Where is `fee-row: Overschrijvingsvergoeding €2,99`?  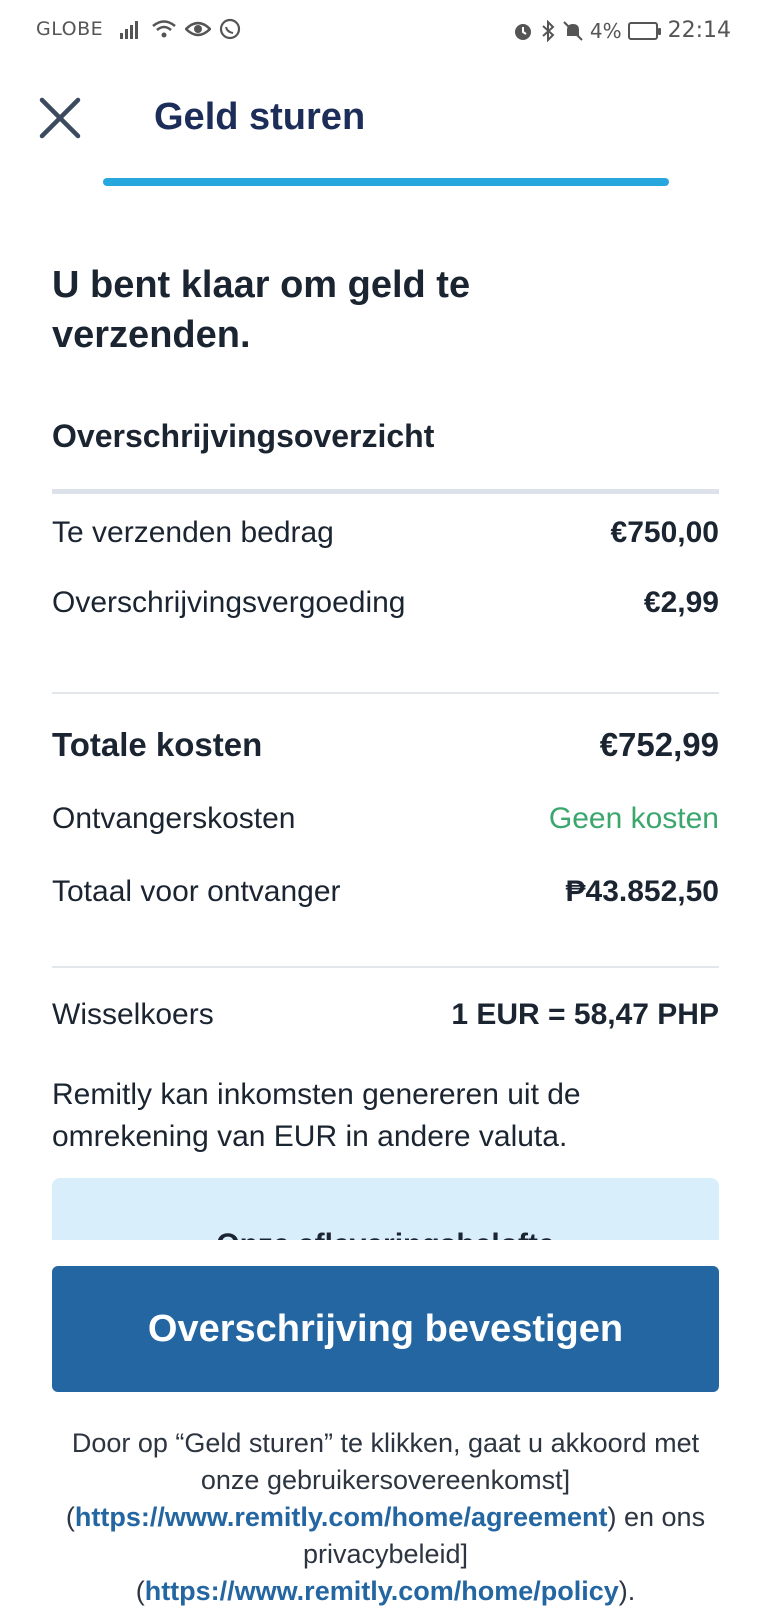
fee-row: Overschrijvingsvergoeding €2,99 is located at coordinates (385, 603).